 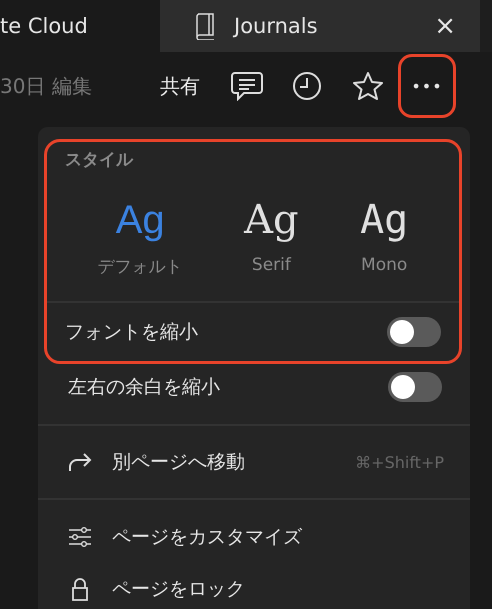 I want to click on menu-item: ページをカスタマイズ, so click(x=254, y=537).